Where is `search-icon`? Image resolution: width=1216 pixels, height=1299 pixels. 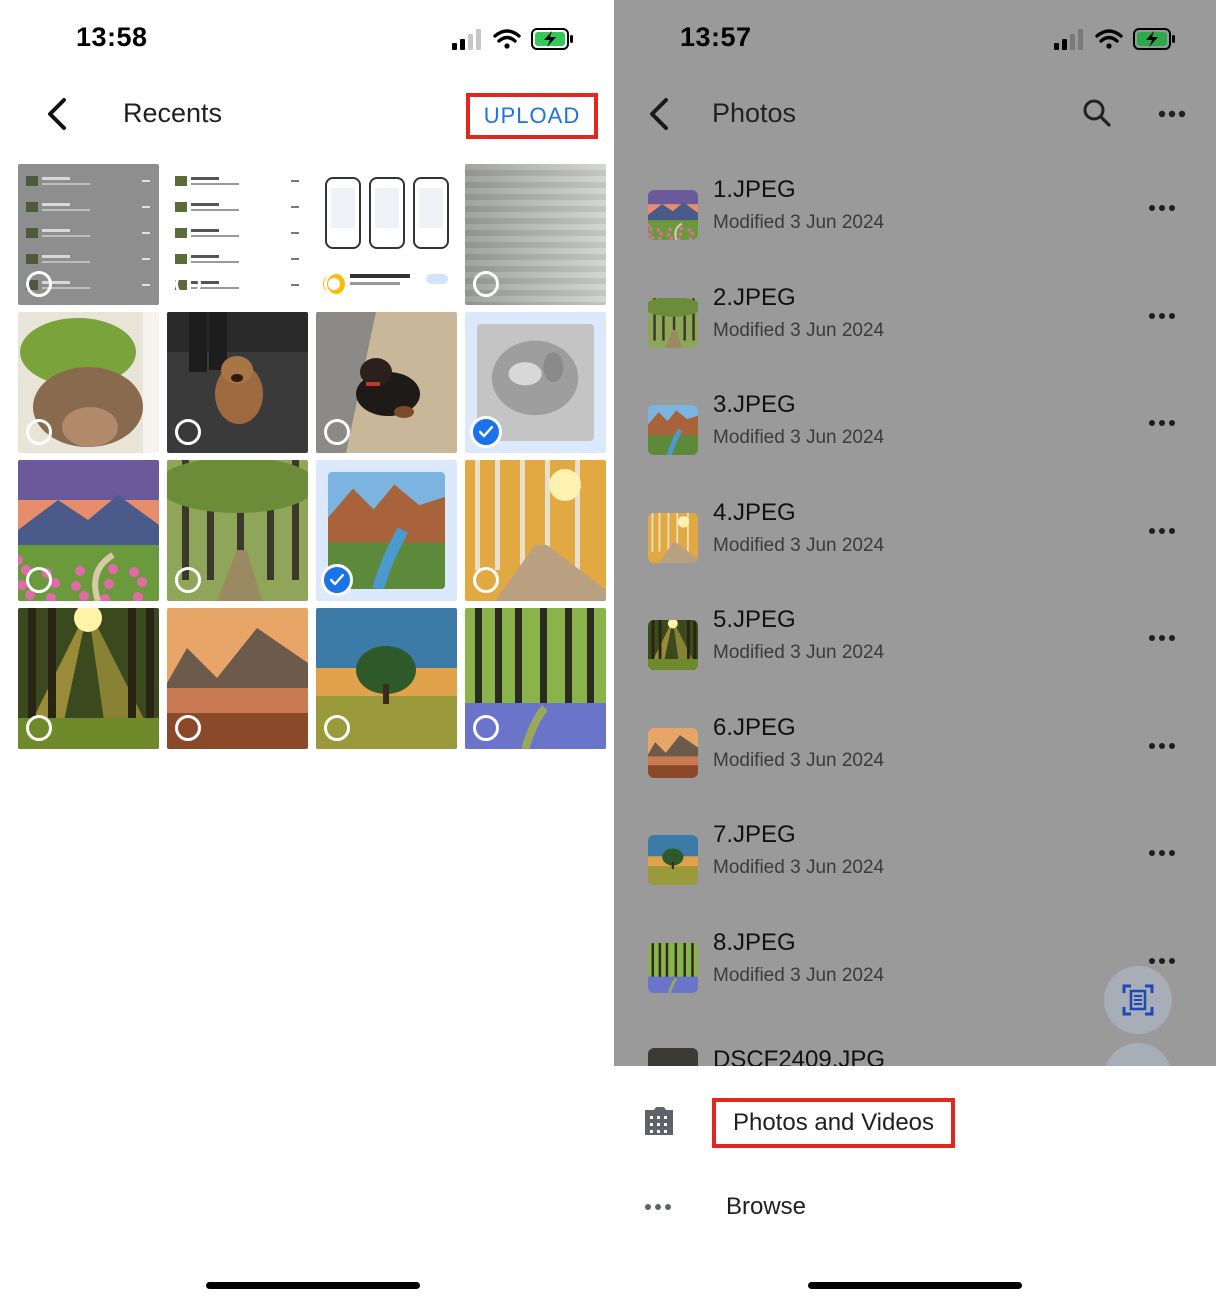 search-icon is located at coordinates (1097, 113).